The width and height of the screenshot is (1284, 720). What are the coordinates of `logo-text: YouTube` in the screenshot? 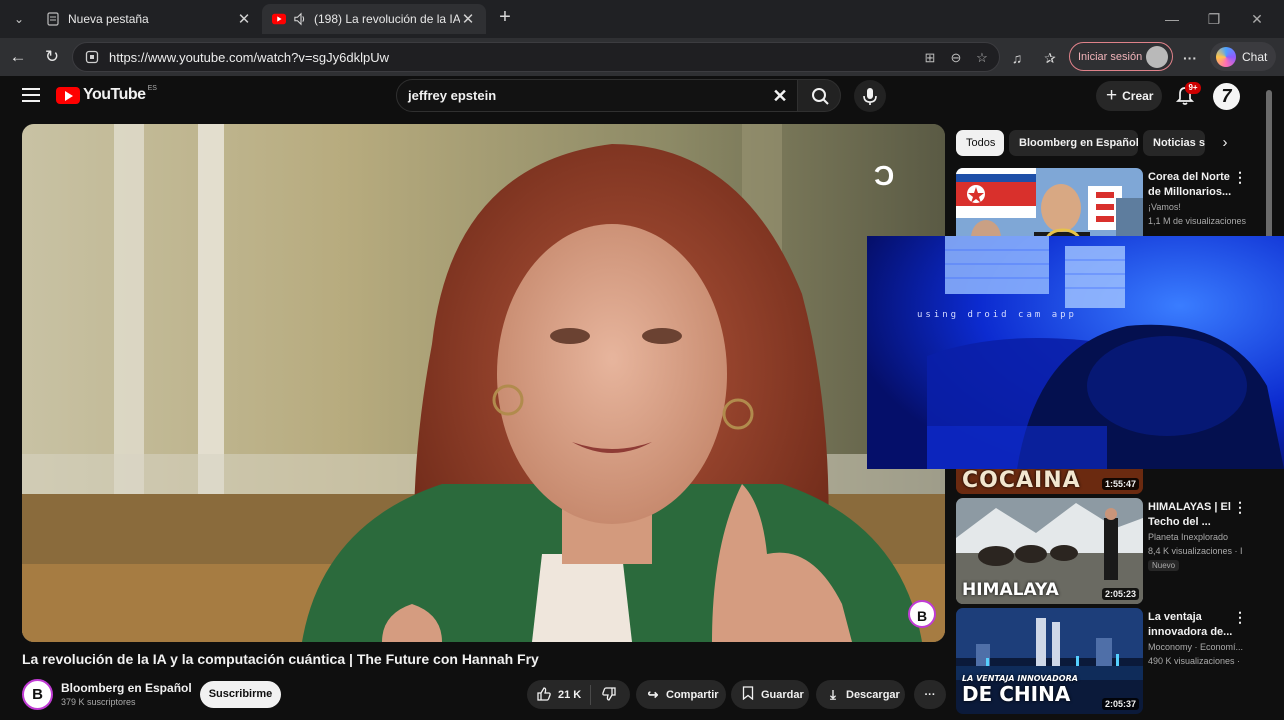 It's located at (114, 94).